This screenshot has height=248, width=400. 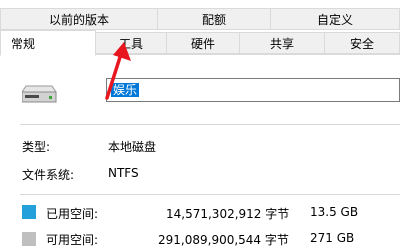 What do you see at coordinates (118, 71) in the screenshot?
I see `red-arrow-annotation` at bounding box center [118, 71].